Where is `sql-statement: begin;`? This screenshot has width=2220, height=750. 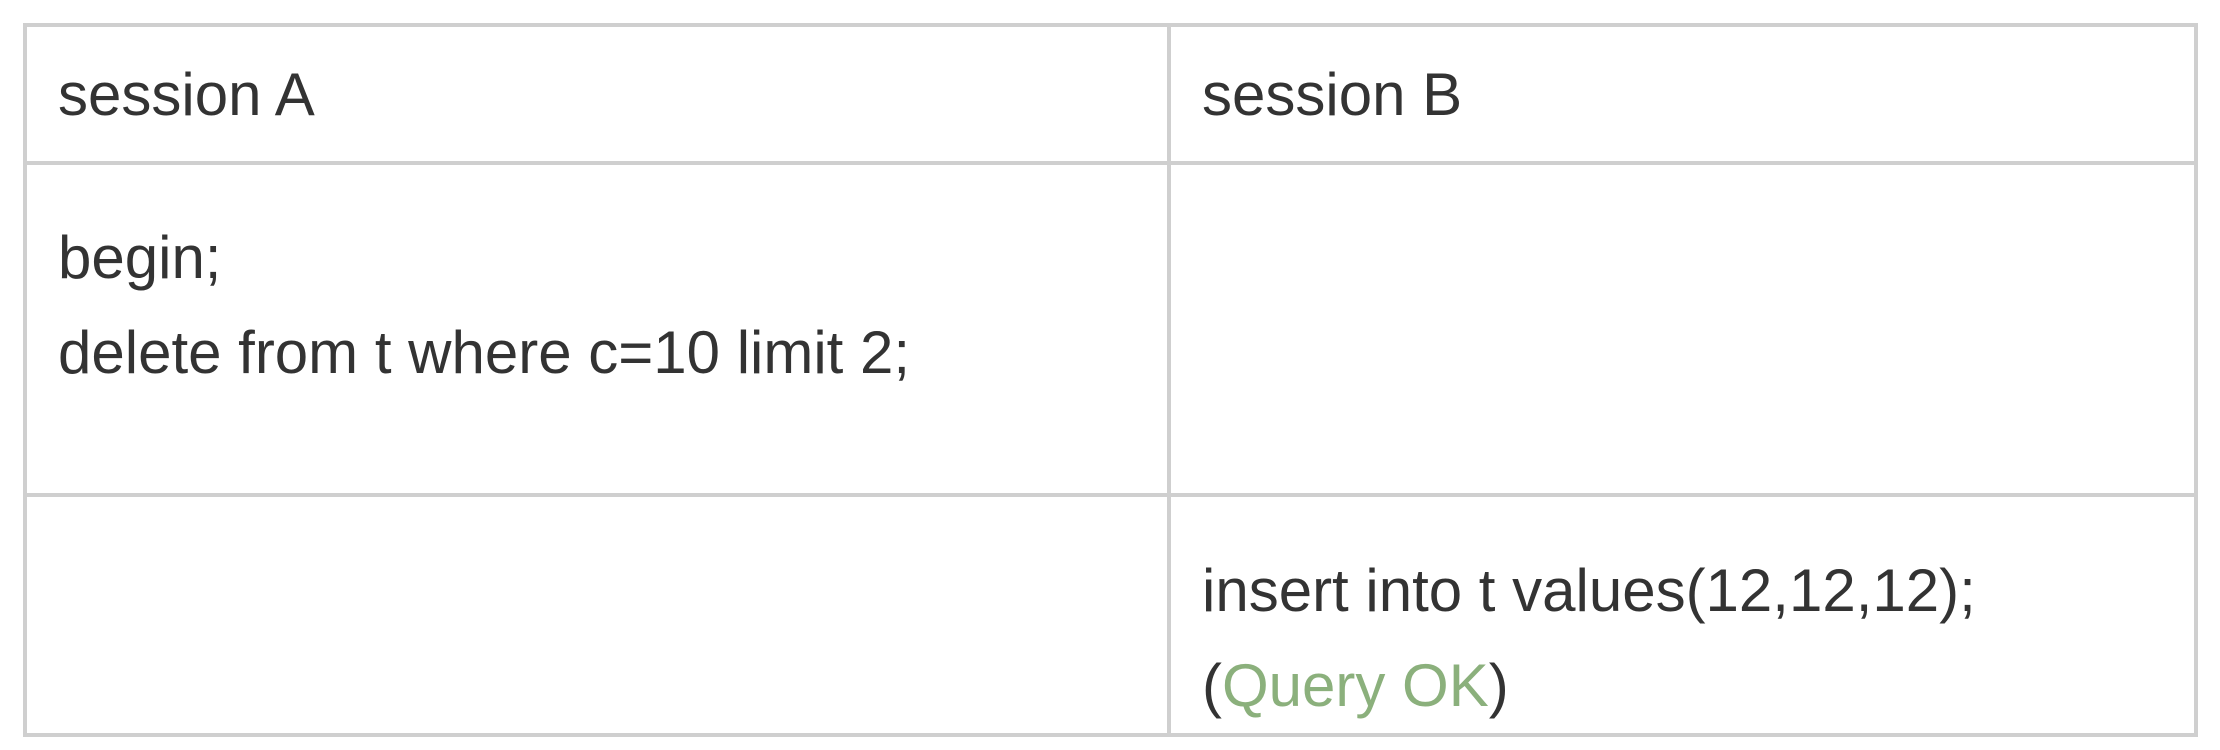
sql-statement: begin; is located at coordinates (140, 257).